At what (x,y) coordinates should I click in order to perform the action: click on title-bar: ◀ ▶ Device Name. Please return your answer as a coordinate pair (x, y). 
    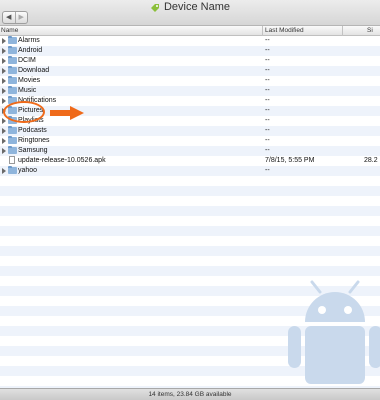
    Looking at the image, I should click on (190, 13).